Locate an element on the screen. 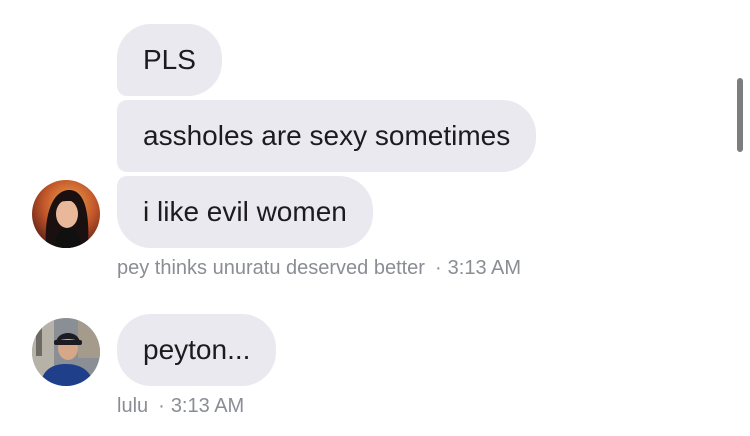  avatar-man-cap is located at coordinates (66, 352).